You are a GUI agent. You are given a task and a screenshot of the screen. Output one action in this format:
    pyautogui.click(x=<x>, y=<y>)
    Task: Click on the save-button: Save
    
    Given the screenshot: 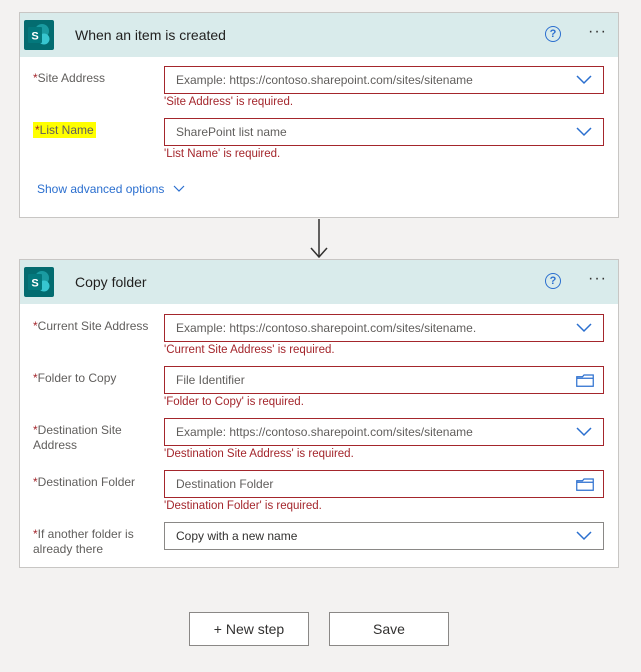 What is the action you would take?
    pyautogui.click(x=389, y=629)
    